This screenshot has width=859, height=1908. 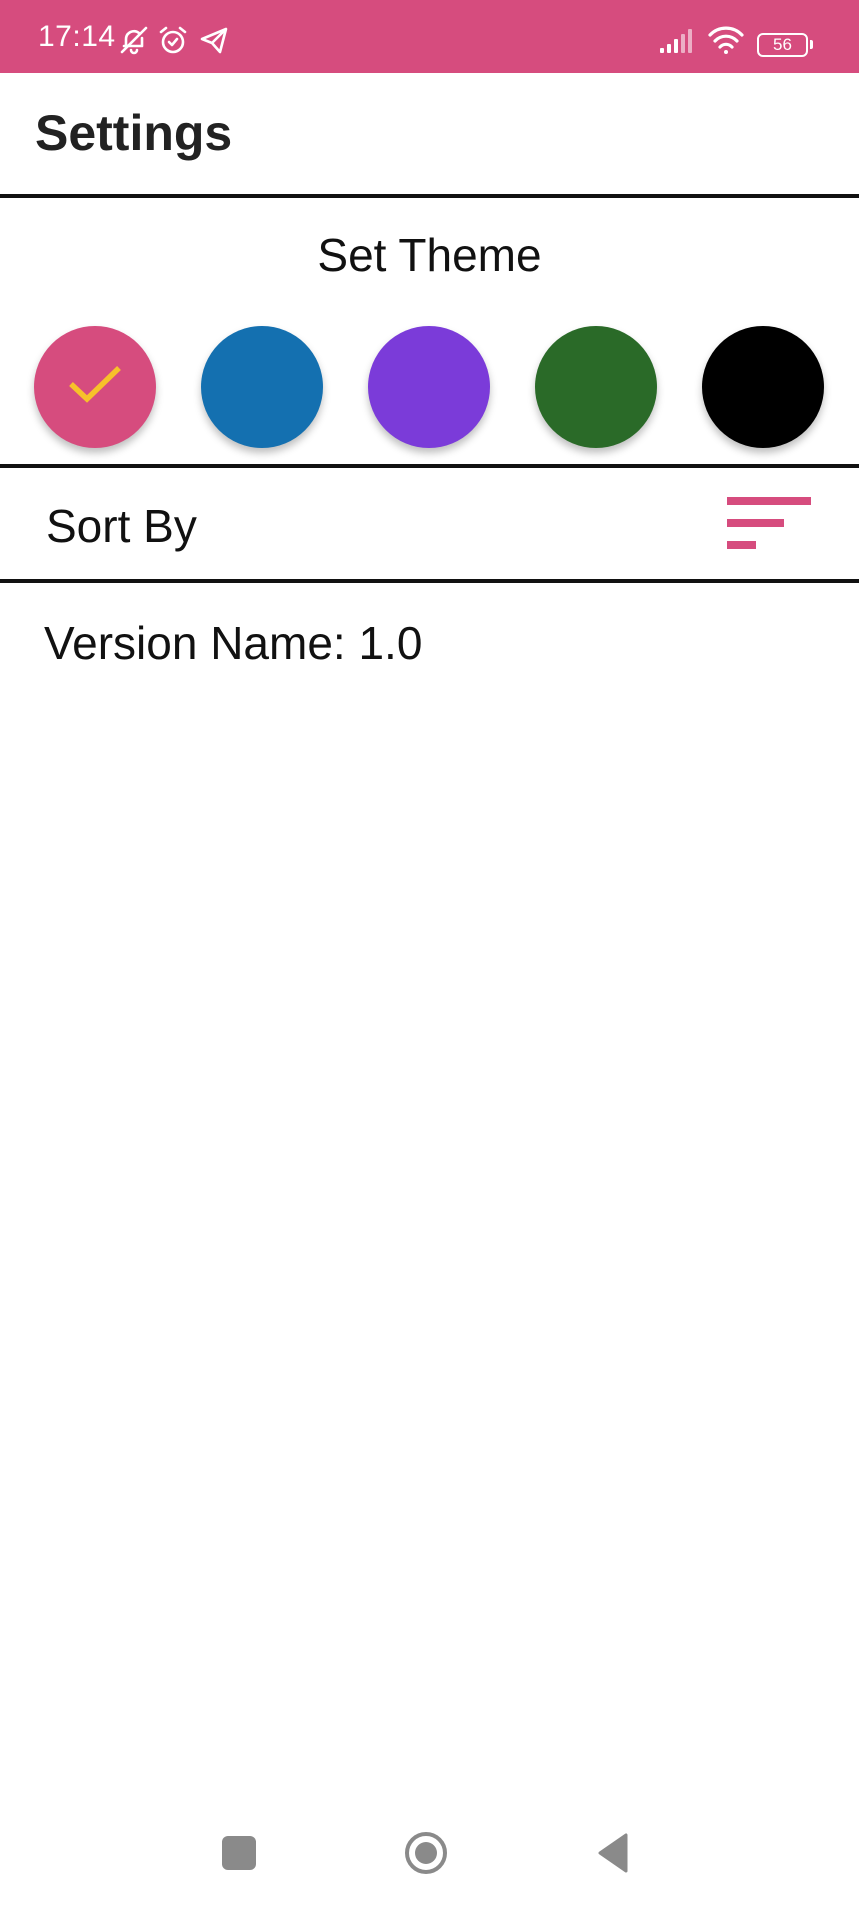 What do you see at coordinates (134, 40) in the screenshot?
I see `bell-off-icon` at bounding box center [134, 40].